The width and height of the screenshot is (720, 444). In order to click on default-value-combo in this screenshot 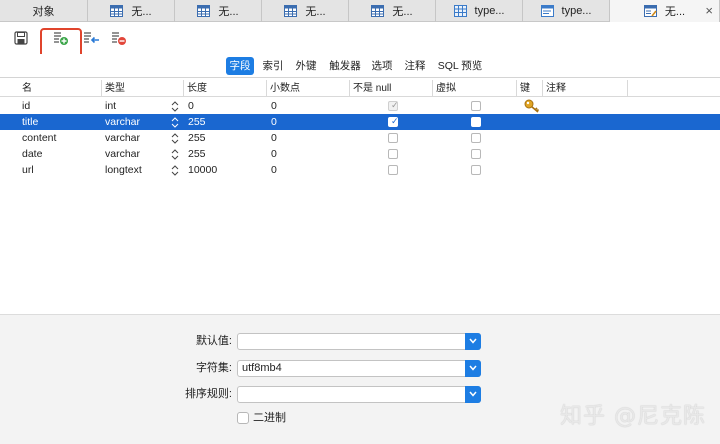, I will do `click(359, 341)`.